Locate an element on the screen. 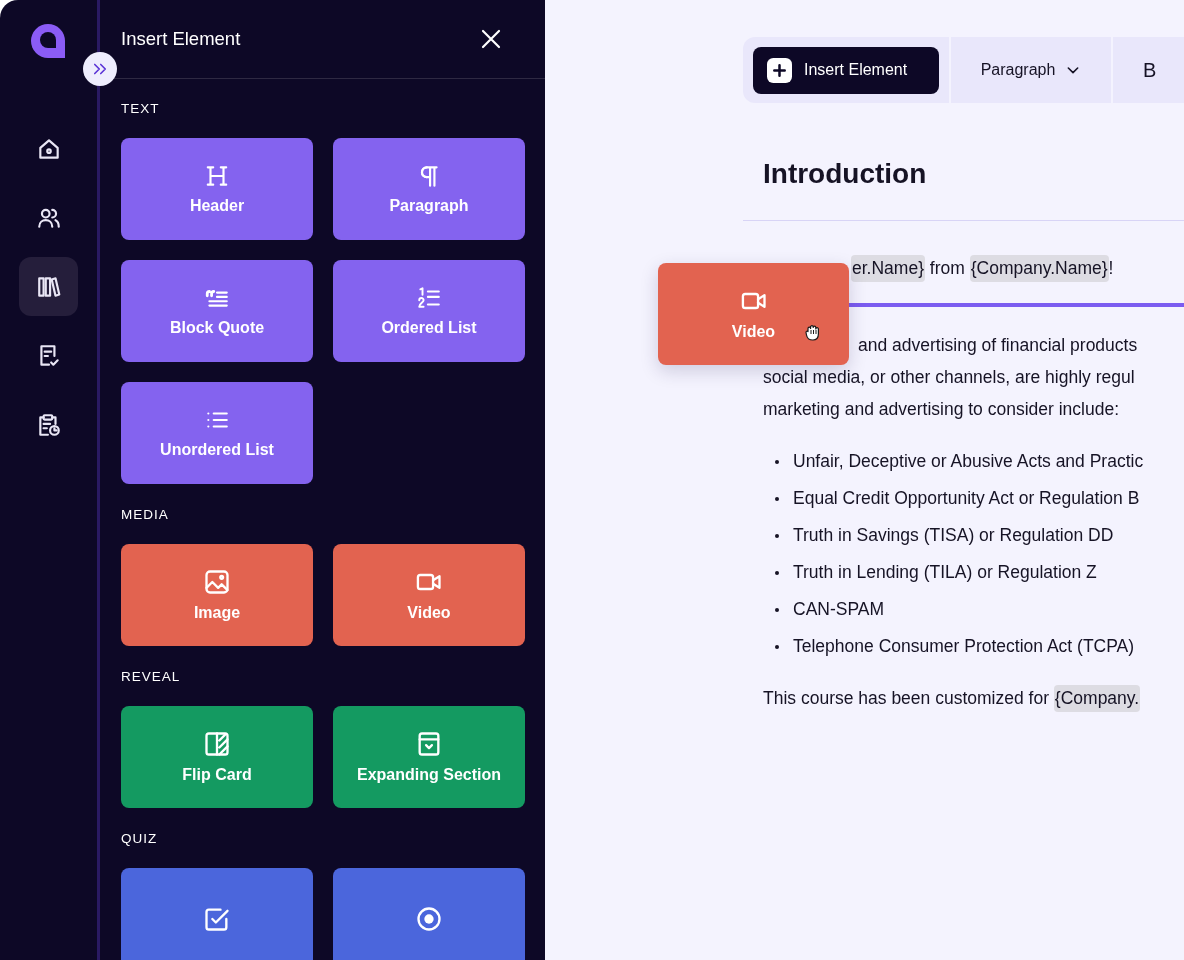 The width and height of the screenshot is (1184, 960). element-card: Paragraph is located at coordinates (429, 189).